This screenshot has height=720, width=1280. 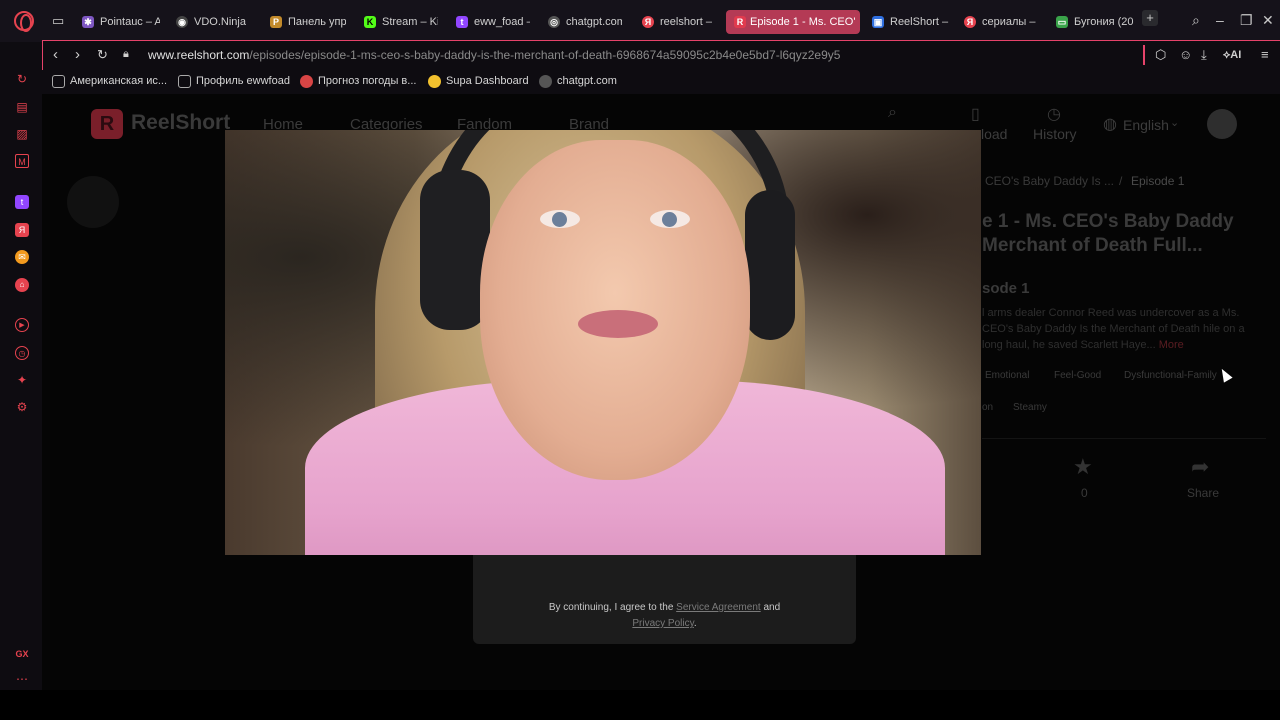 What do you see at coordinates (686, 22) in the screenshot?
I see `tab-label: reelshort –` at bounding box center [686, 22].